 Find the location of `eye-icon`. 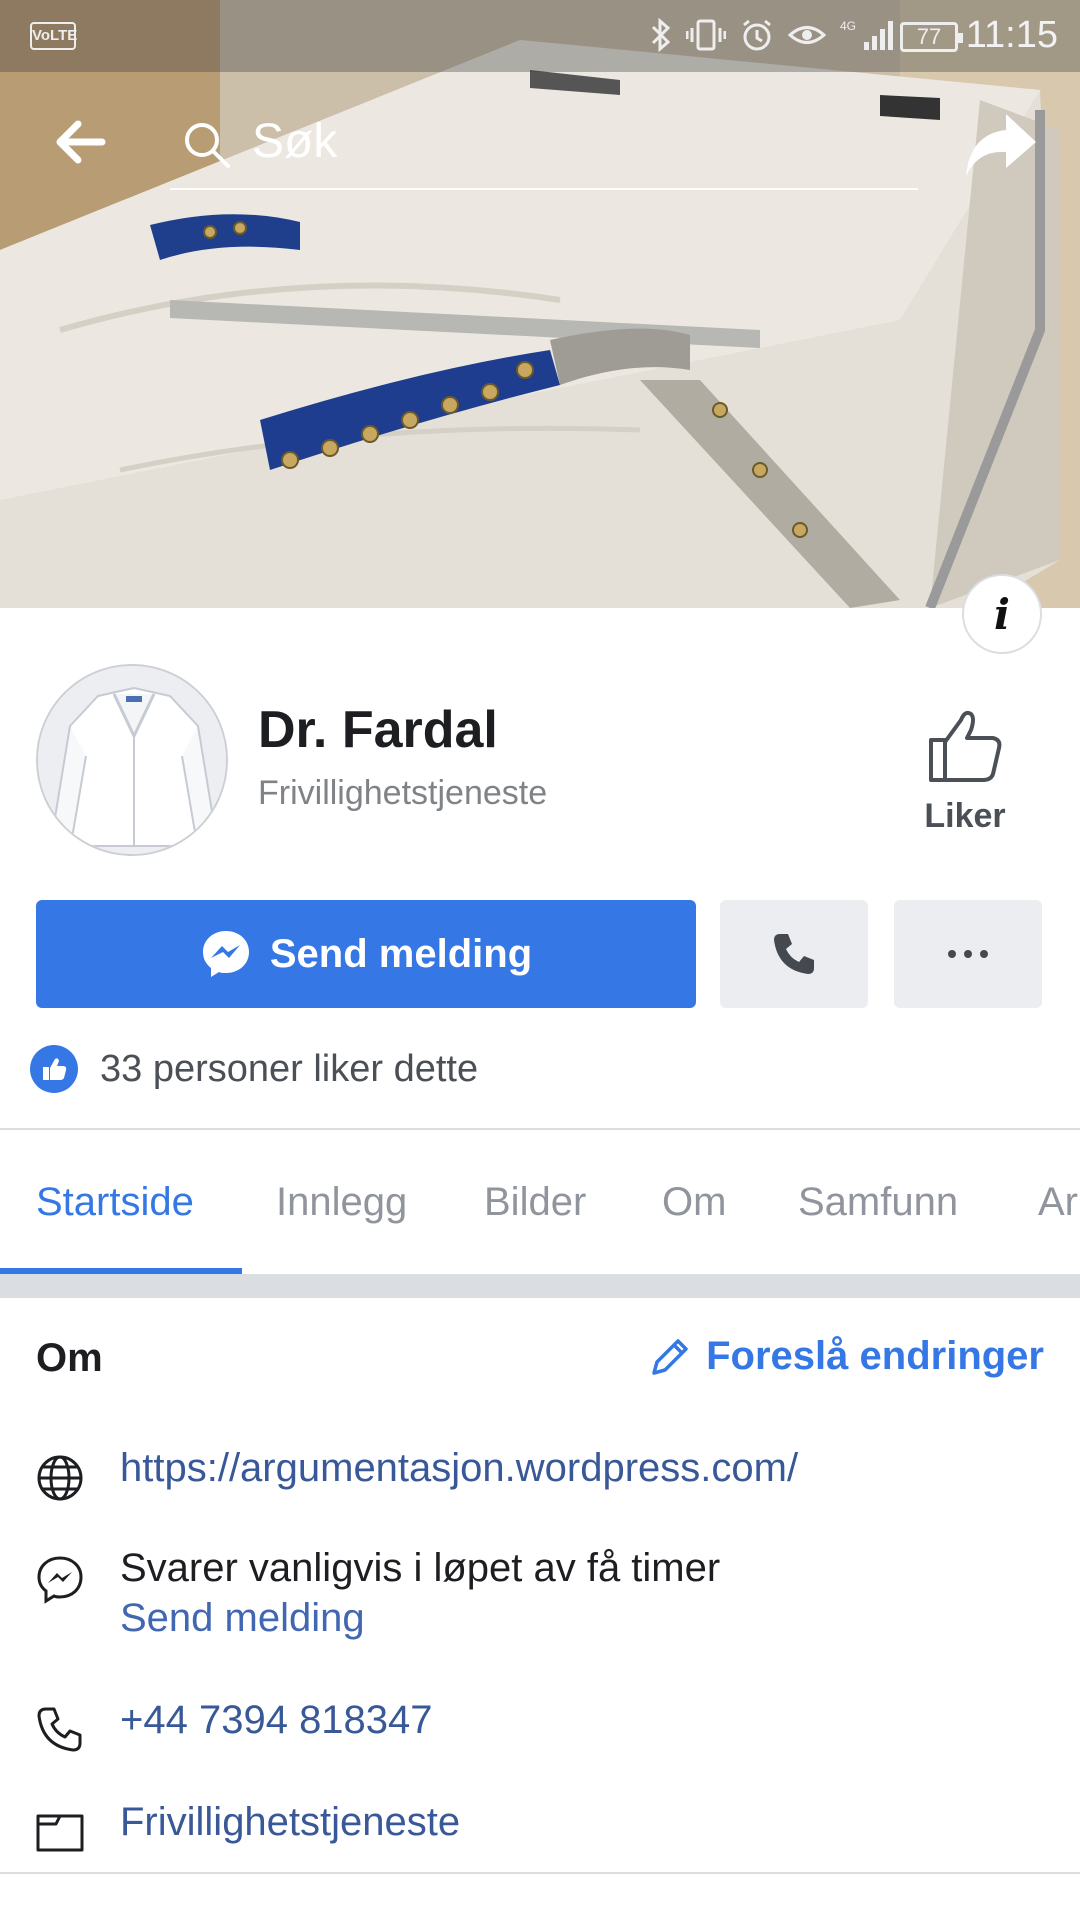

eye-icon is located at coordinates (807, 37).